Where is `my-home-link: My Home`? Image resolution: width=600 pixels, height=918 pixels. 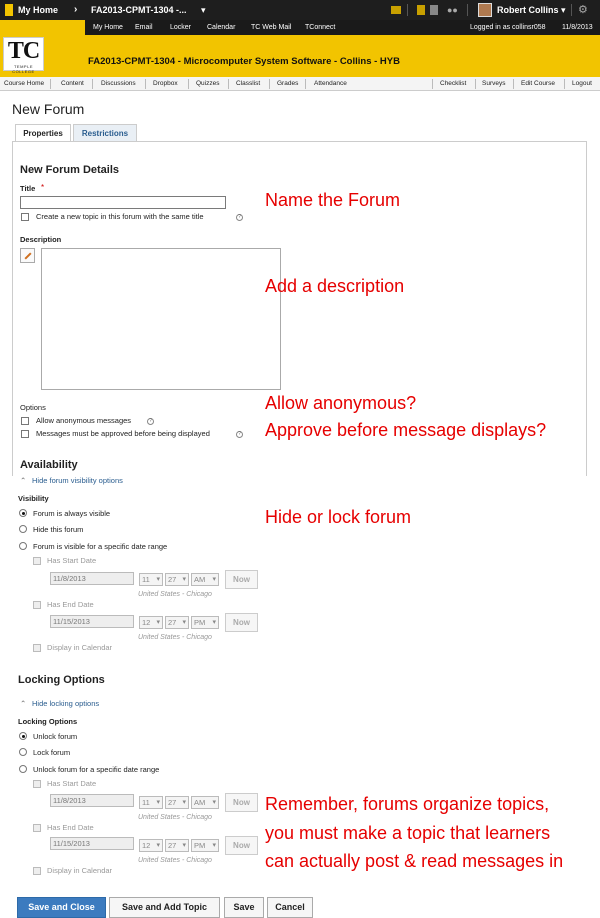 my-home-link: My Home is located at coordinates (38, 10).